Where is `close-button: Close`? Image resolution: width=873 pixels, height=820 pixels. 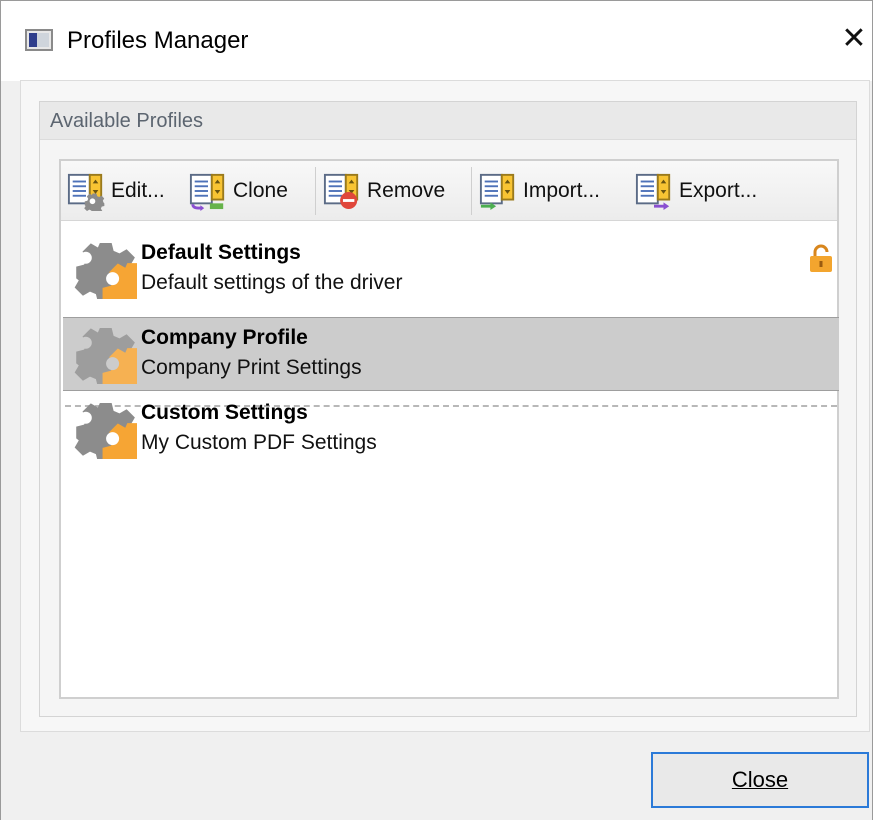 close-button: Close is located at coordinates (760, 780).